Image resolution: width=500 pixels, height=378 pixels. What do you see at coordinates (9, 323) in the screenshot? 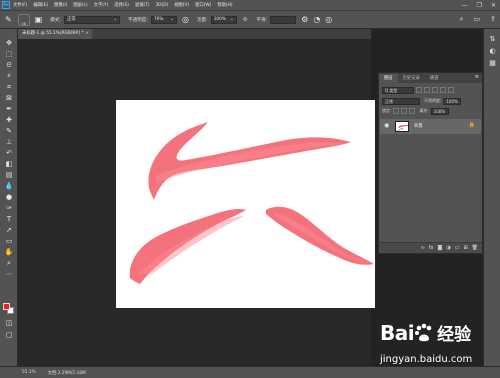
I see `quick-mask-icon: ◫` at bounding box center [9, 323].